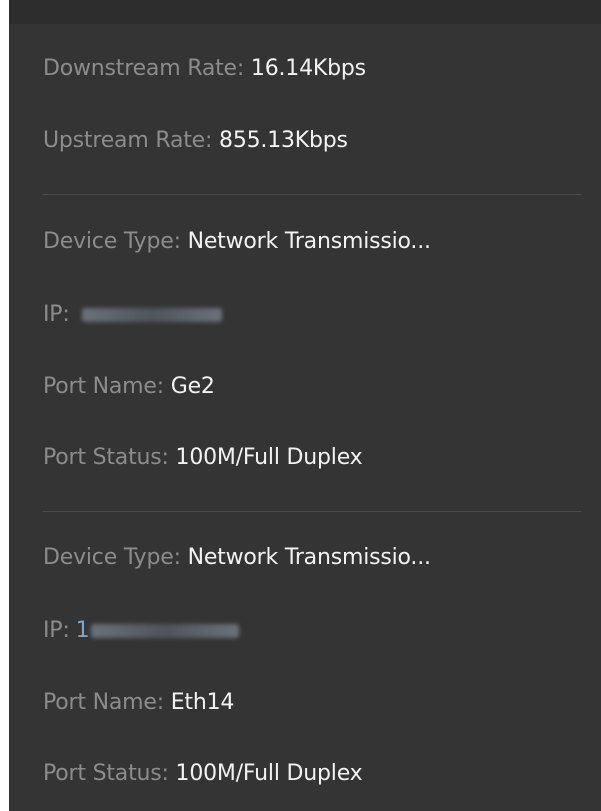 This screenshot has height=811, width=601. I want to click on port-name-value: Ge2, so click(192, 386).